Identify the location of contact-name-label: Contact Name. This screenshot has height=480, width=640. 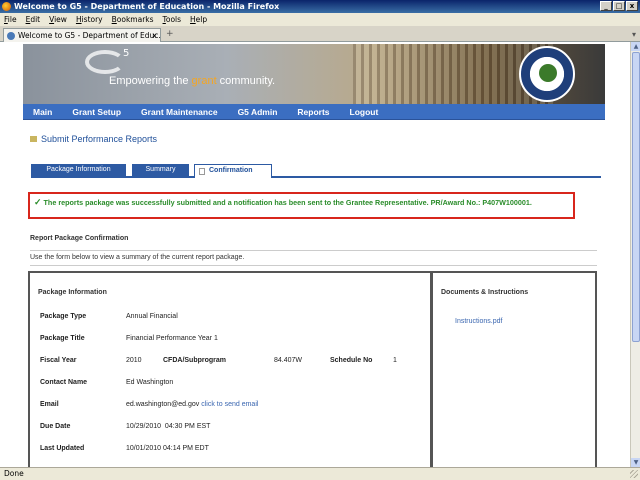
(64, 382).